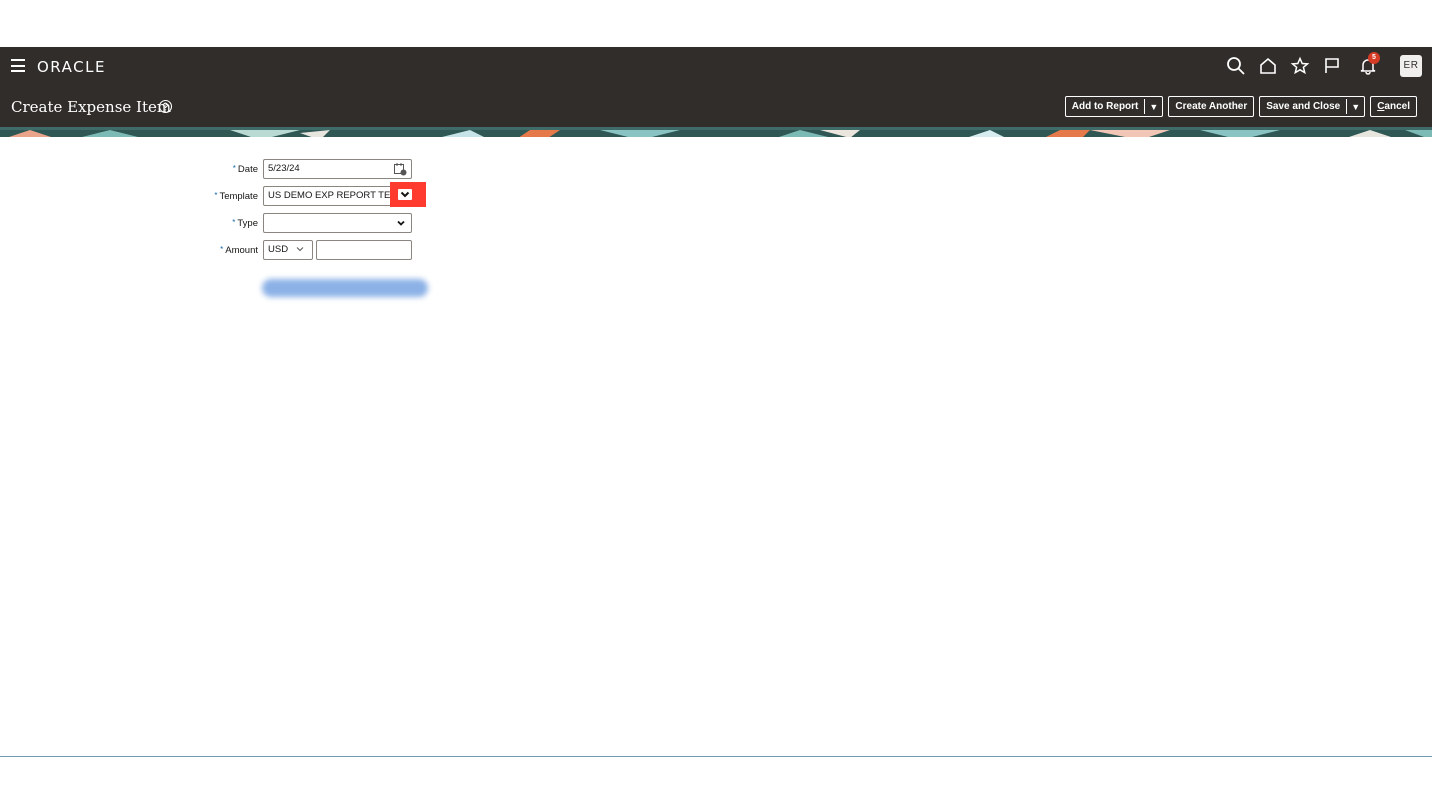 The height and width of the screenshot is (805, 1432). What do you see at coordinates (288, 250) in the screenshot?
I see `currency-select: USD` at bounding box center [288, 250].